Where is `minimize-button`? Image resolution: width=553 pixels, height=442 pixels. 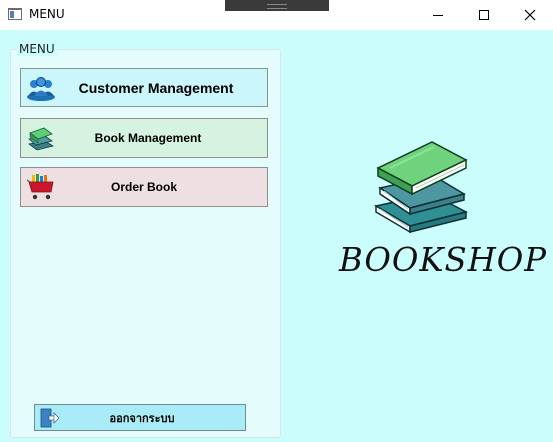
minimize-button is located at coordinates (438, 15).